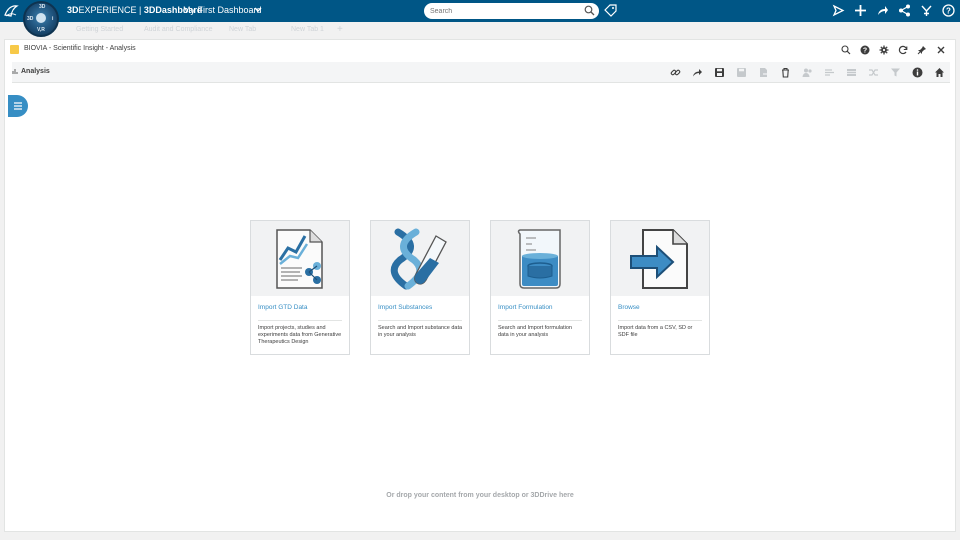 This screenshot has width=960, height=540. I want to click on widget-help-icon: ?, so click(864, 49).